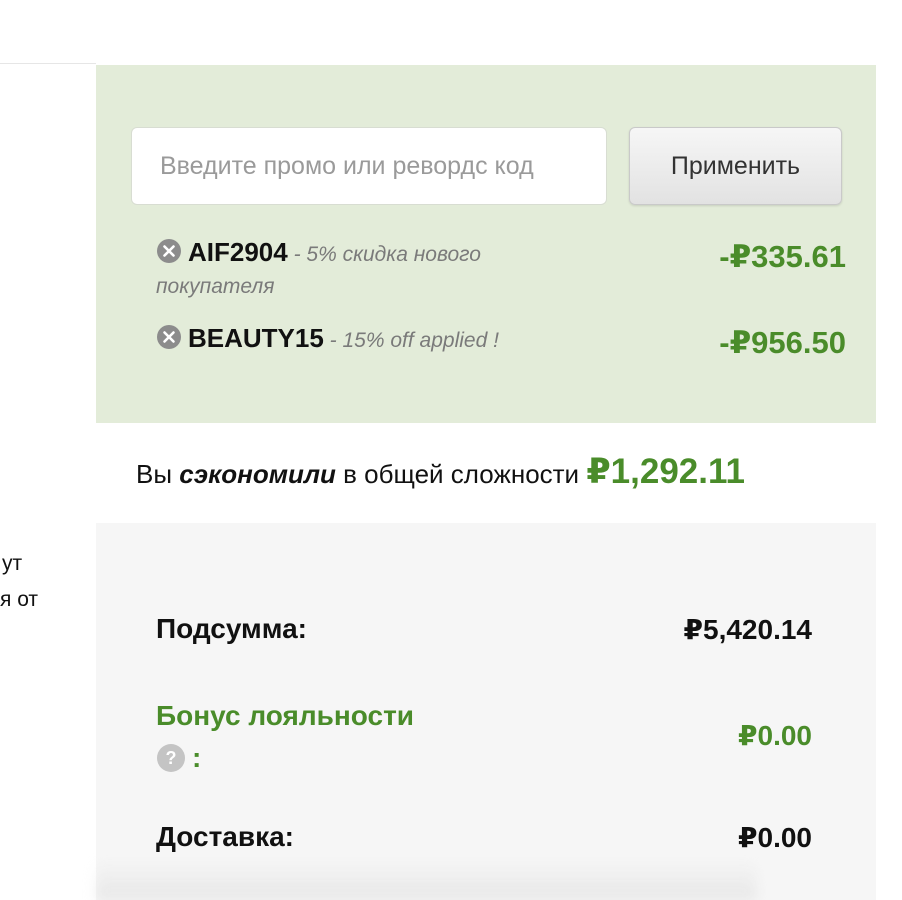  Describe the element at coordinates (19, 582) in the screenshot. I see `left-column-text: ут я от` at that location.